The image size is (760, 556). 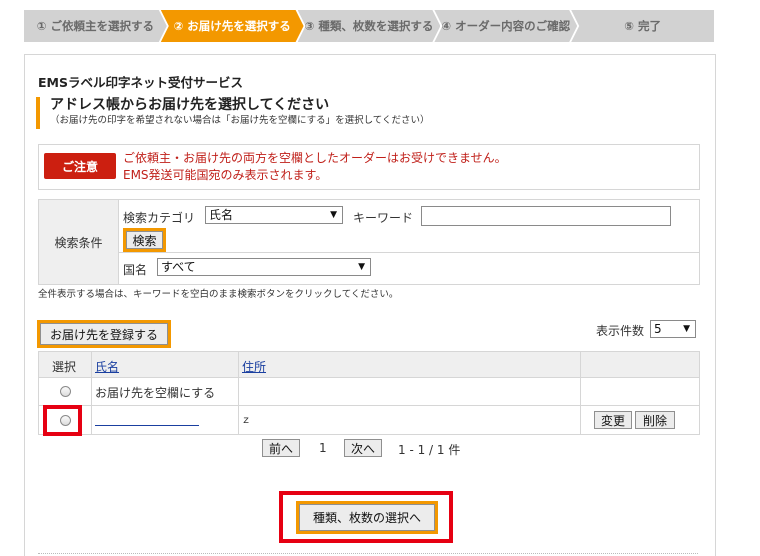 What do you see at coordinates (178, 267) in the screenshot?
I see `country-select-value: すべて` at bounding box center [178, 267].